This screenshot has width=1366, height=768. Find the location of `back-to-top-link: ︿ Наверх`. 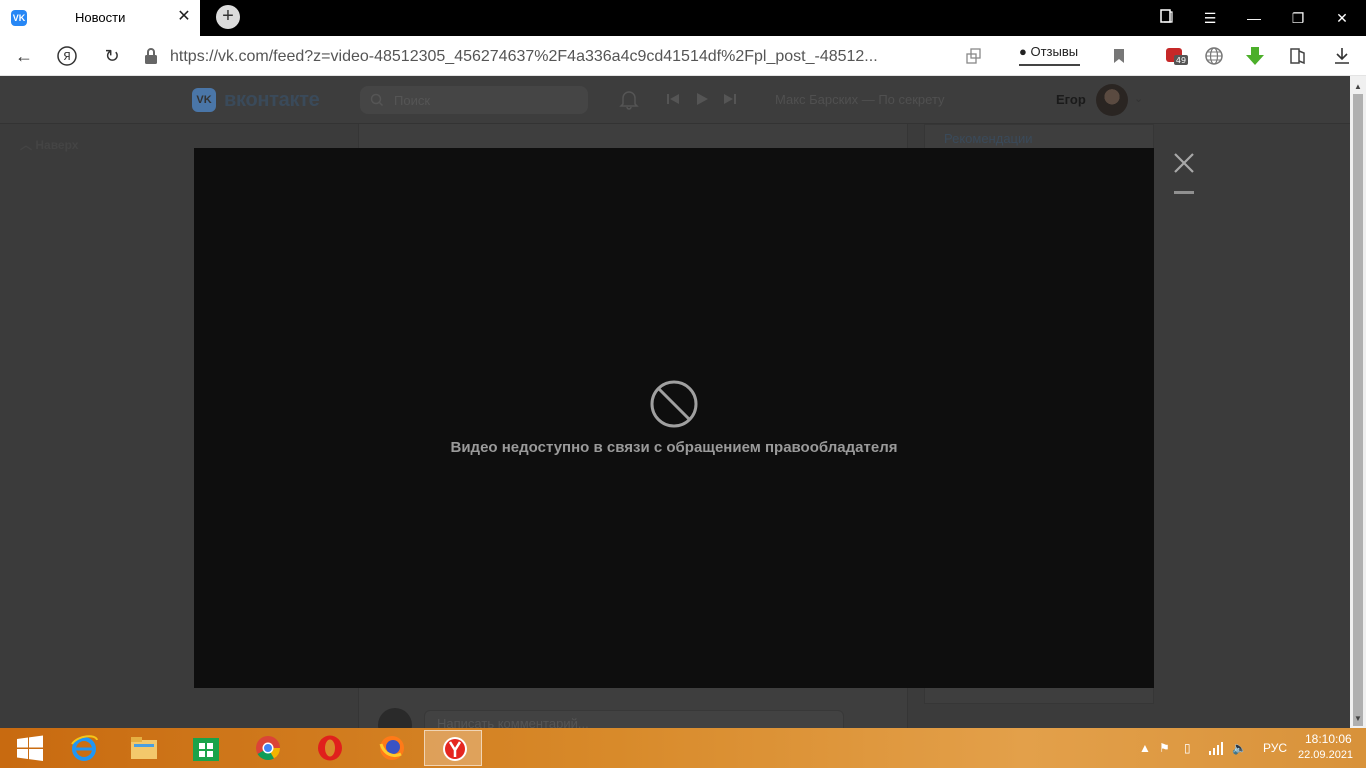

back-to-top-link: ︿ Наверх is located at coordinates (49, 144).